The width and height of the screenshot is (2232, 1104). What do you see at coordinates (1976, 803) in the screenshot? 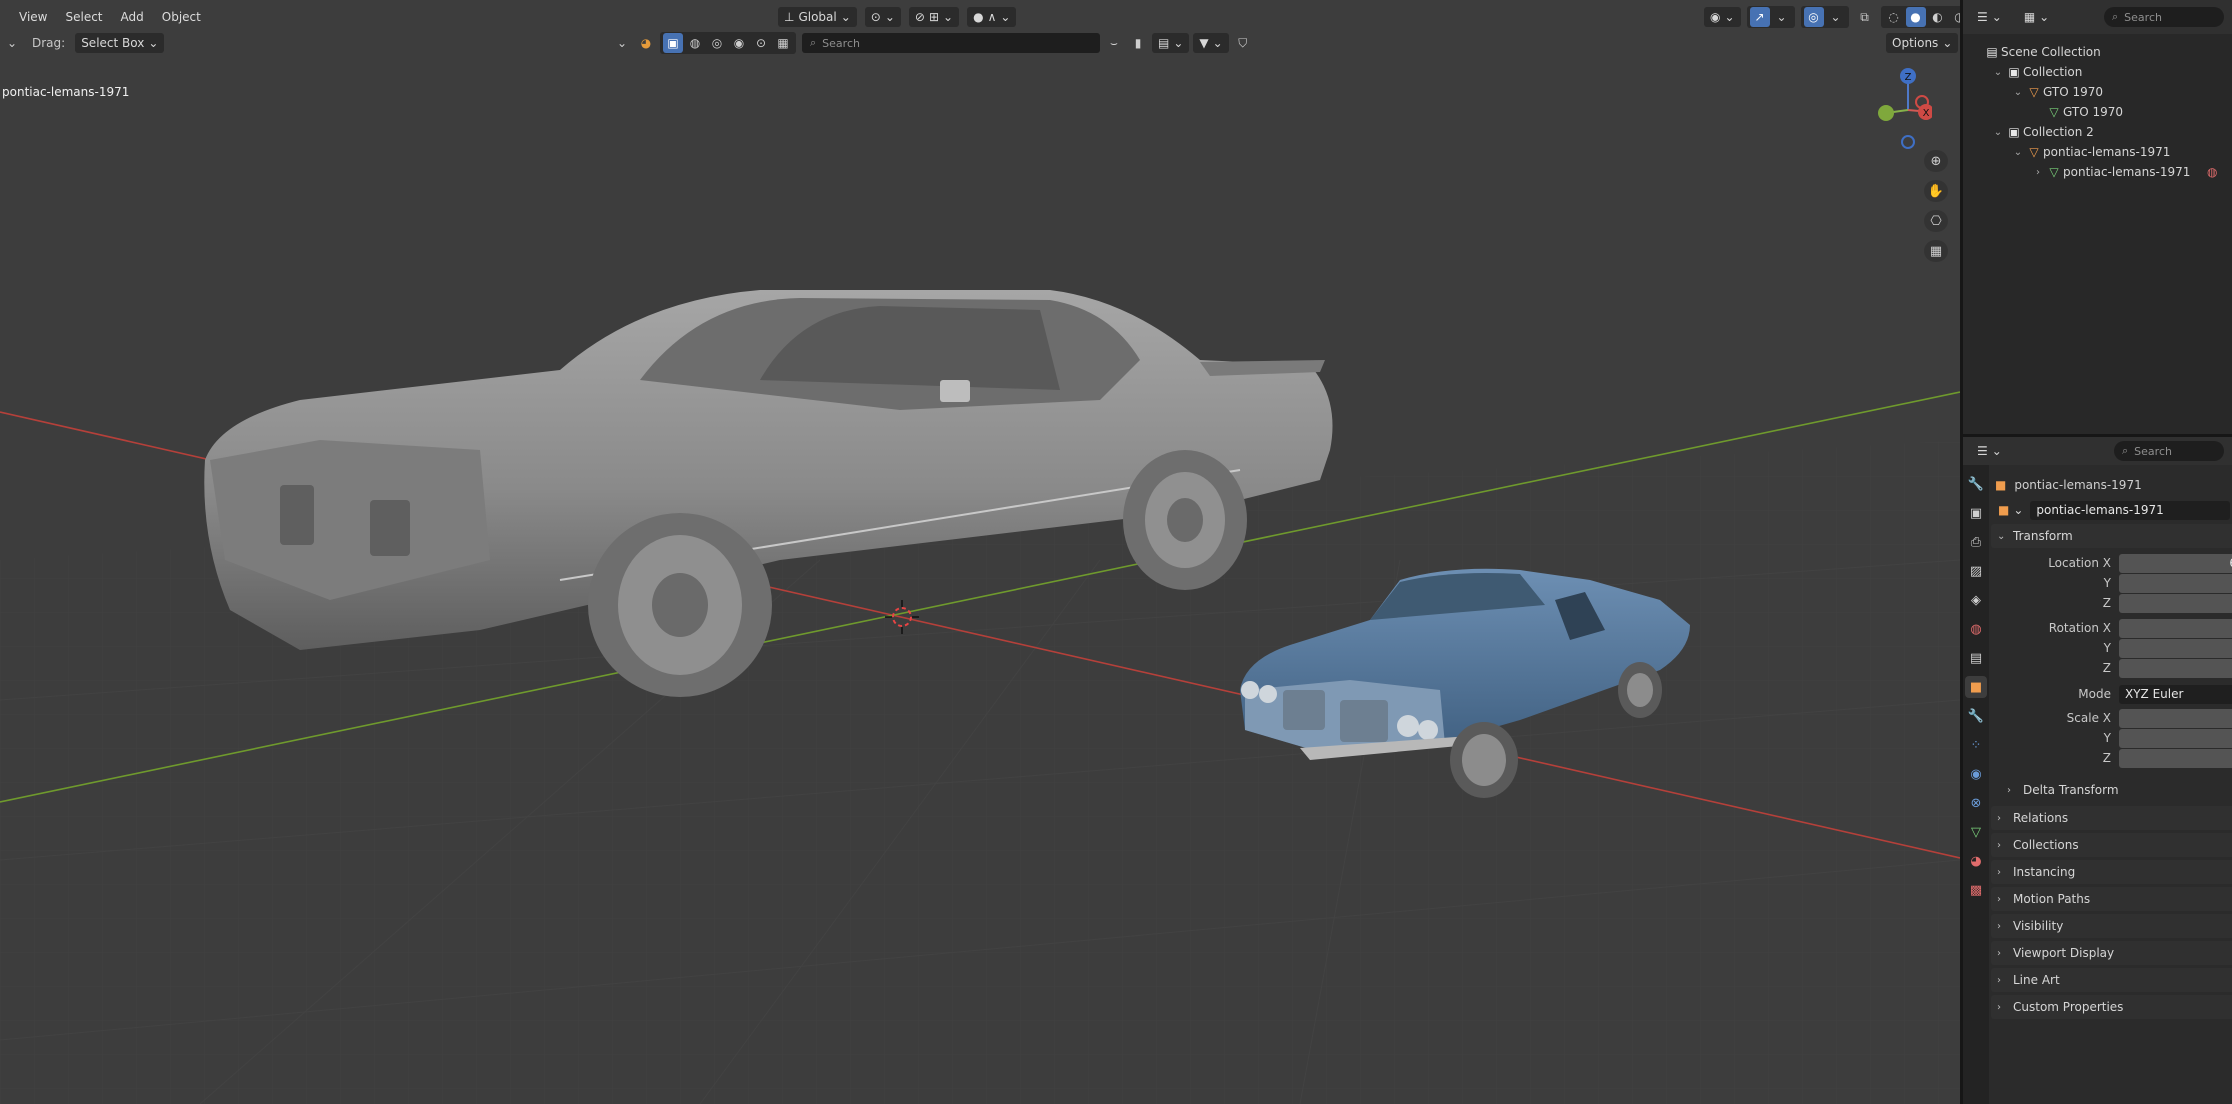
I see `constraints-tab-icon: ⊗` at bounding box center [1976, 803].